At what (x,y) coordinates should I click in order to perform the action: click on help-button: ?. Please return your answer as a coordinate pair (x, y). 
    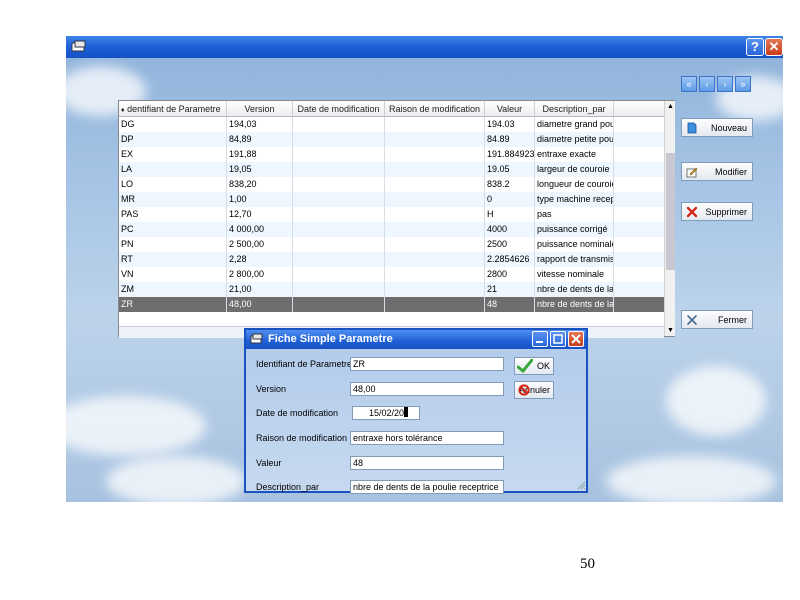
    Looking at the image, I should click on (755, 47).